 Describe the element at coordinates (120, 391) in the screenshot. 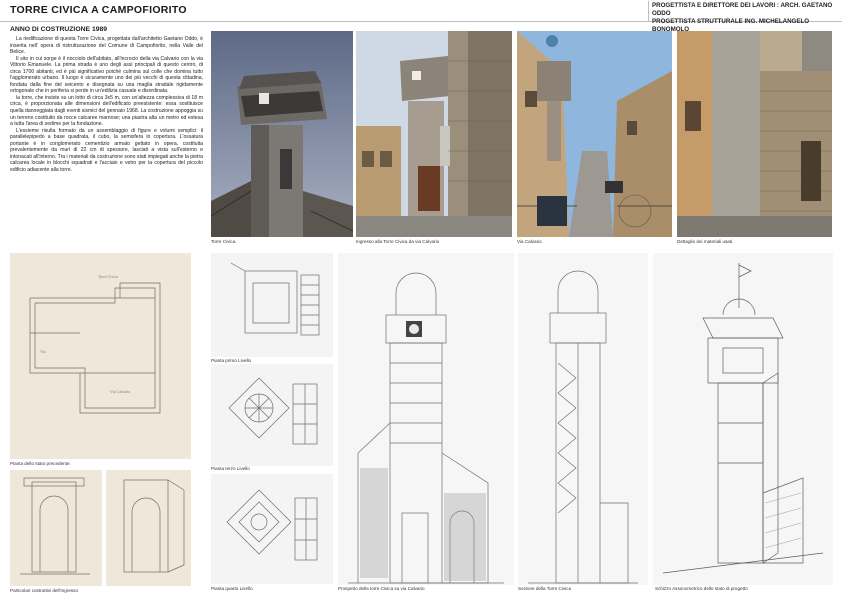

I see `svg-text: Via Calvario` at that location.